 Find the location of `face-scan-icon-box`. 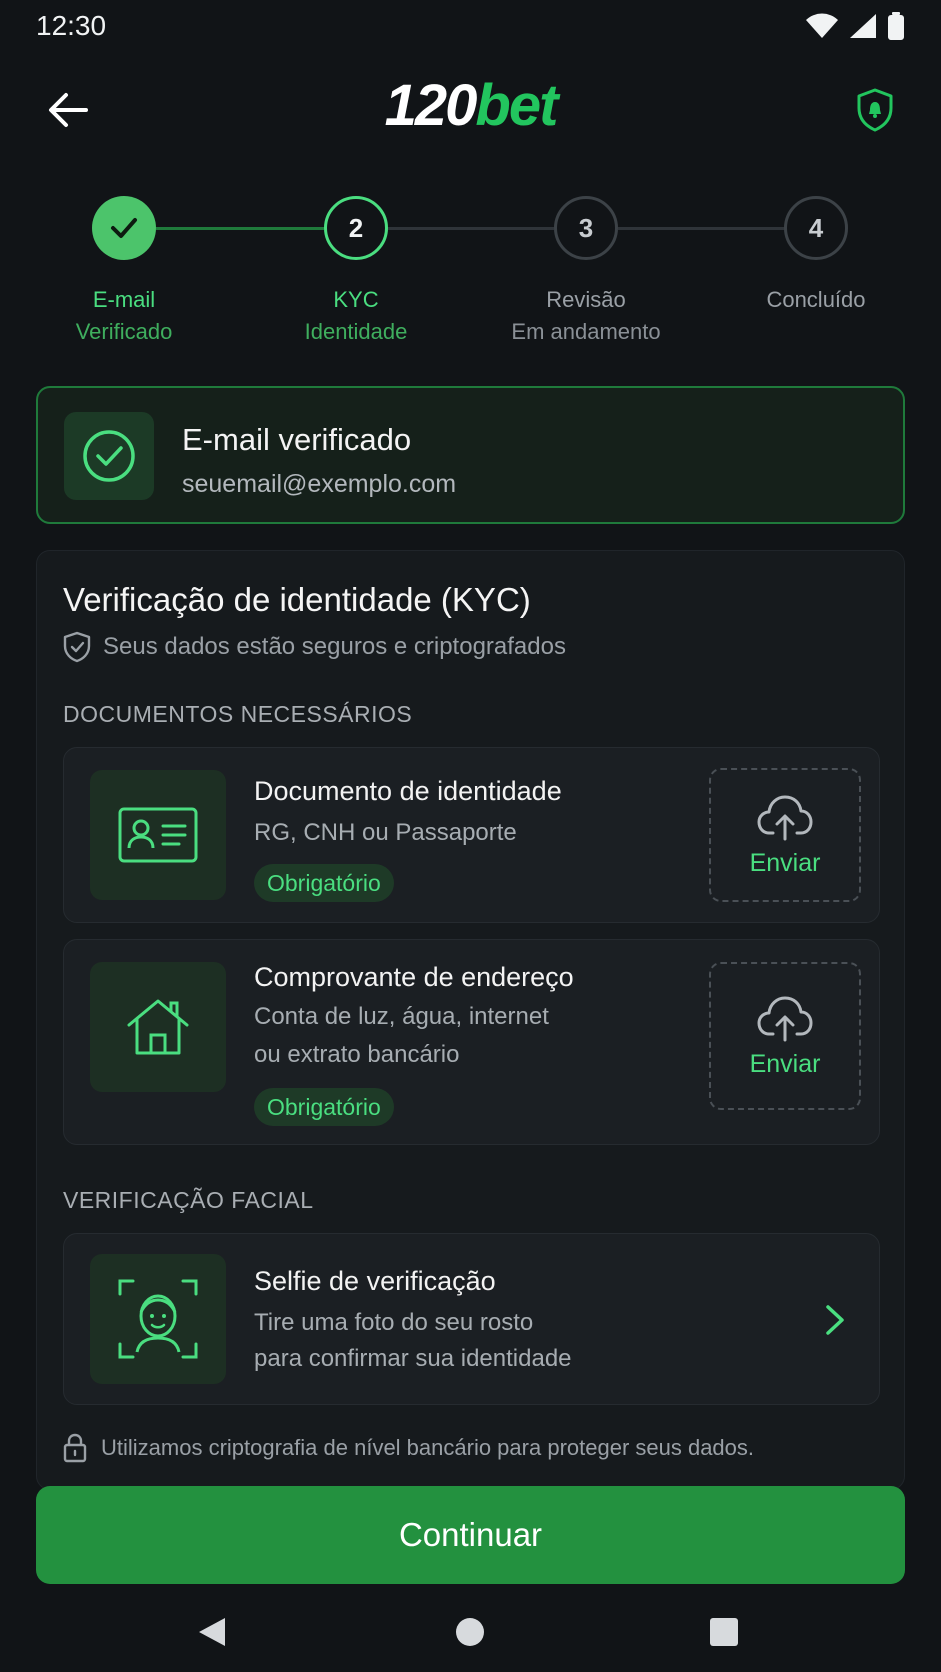

face-scan-icon-box is located at coordinates (158, 1319).